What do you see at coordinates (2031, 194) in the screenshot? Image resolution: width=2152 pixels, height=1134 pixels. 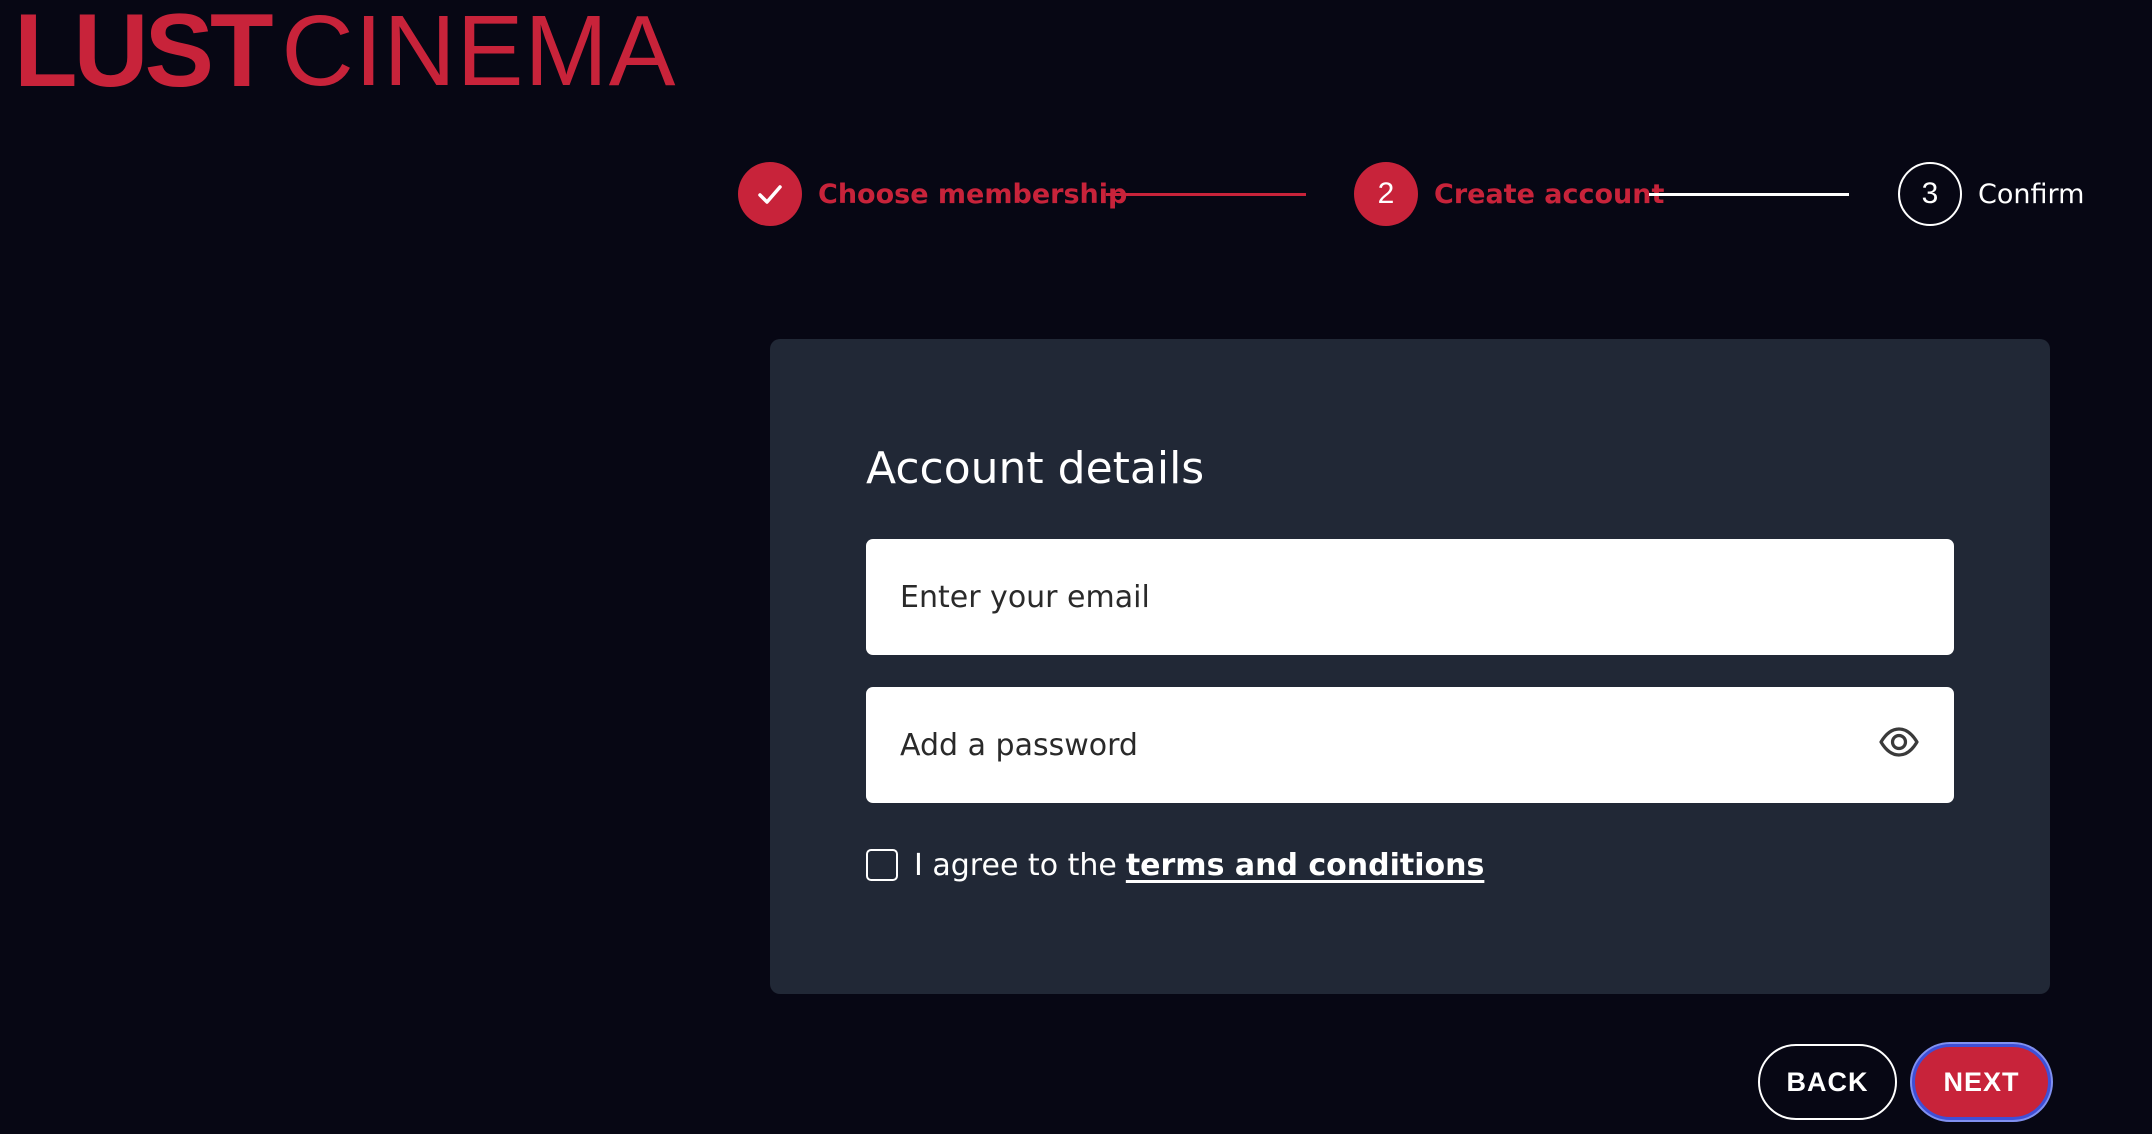 I see `step-3-label: Confirm` at bounding box center [2031, 194].